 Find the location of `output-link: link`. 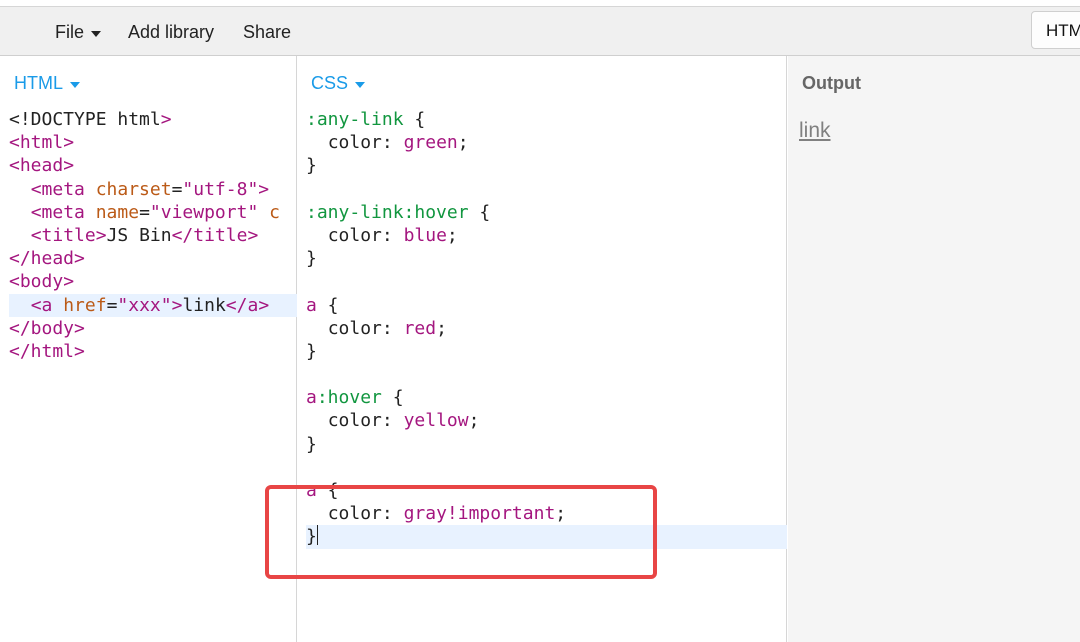

output-link: link is located at coordinates (815, 131).